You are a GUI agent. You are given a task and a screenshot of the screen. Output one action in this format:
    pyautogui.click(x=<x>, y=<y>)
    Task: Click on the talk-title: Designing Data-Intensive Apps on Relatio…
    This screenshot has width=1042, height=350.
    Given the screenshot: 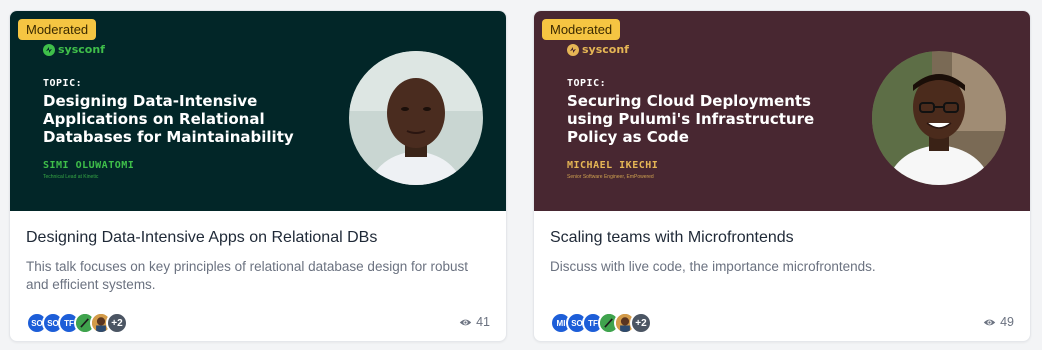 What is the action you would take?
    pyautogui.click(x=258, y=238)
    